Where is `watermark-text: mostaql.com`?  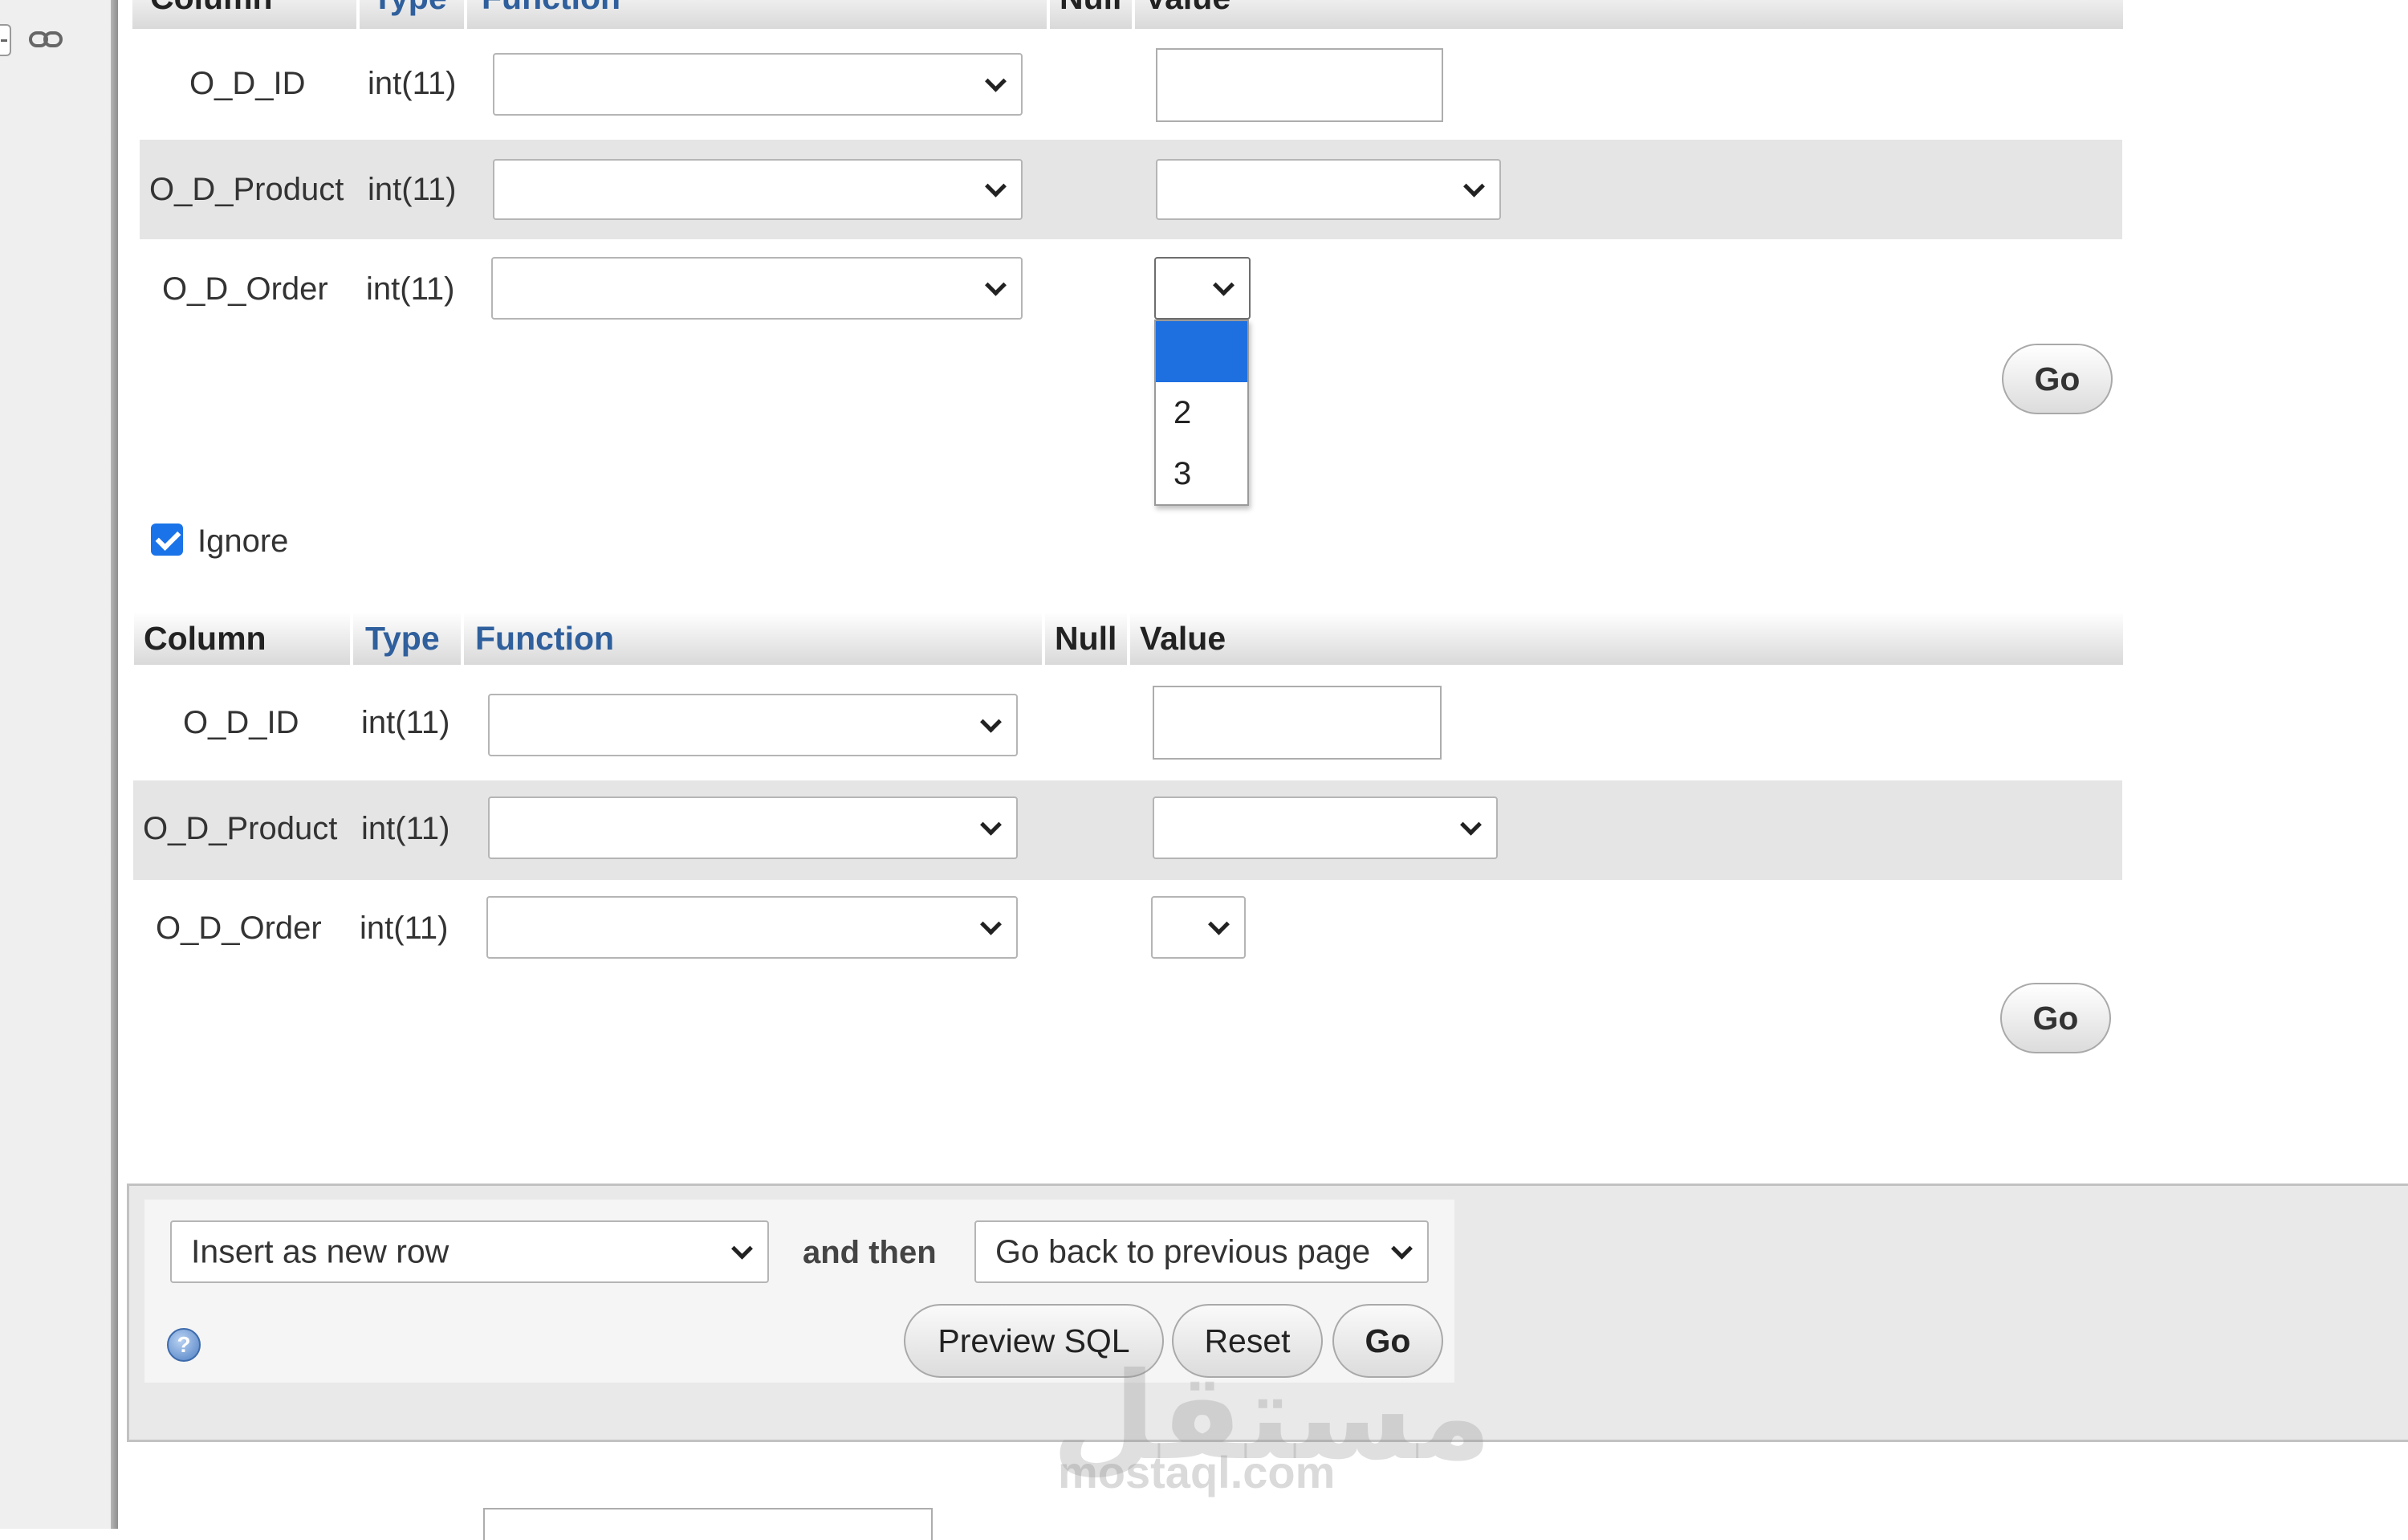 watermark-text: mostaql.com is located at coordinates (1197, 1472).